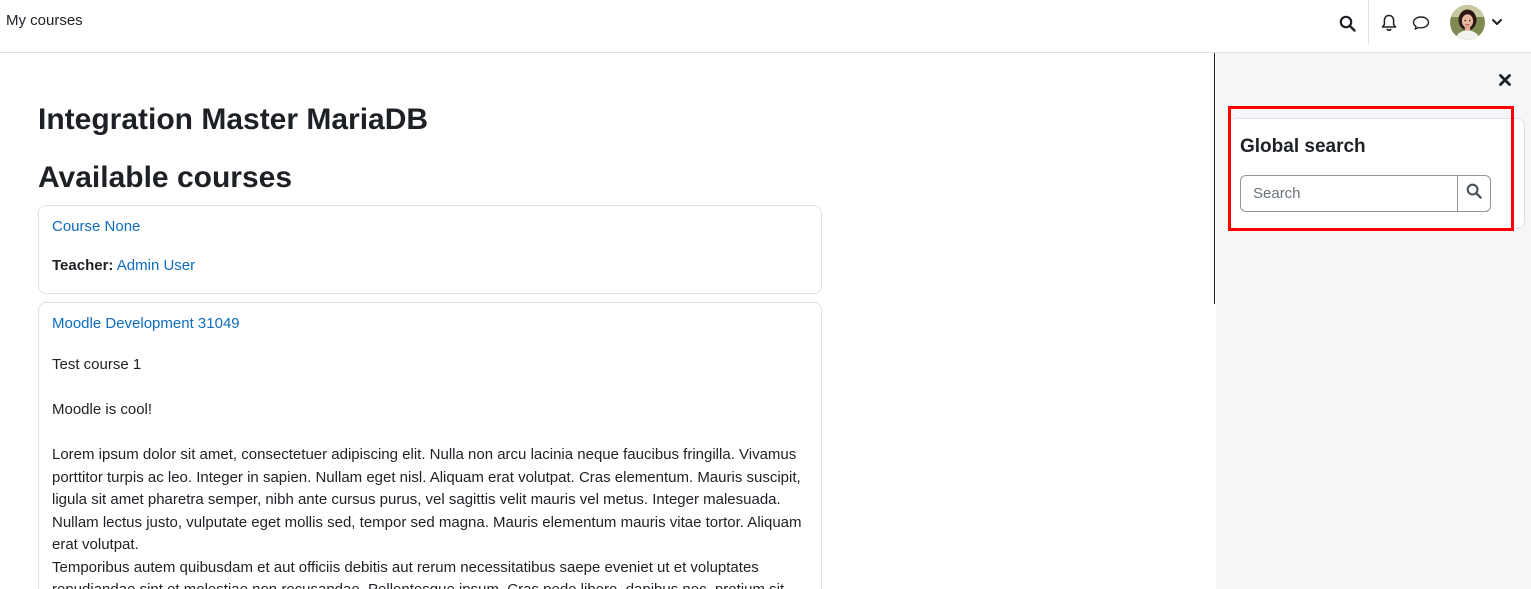 The height and width of the screenshot is (589, 1531). Describe the element at coordinates (1505, 80) in the screenshot. I see `close-icon` at that location.